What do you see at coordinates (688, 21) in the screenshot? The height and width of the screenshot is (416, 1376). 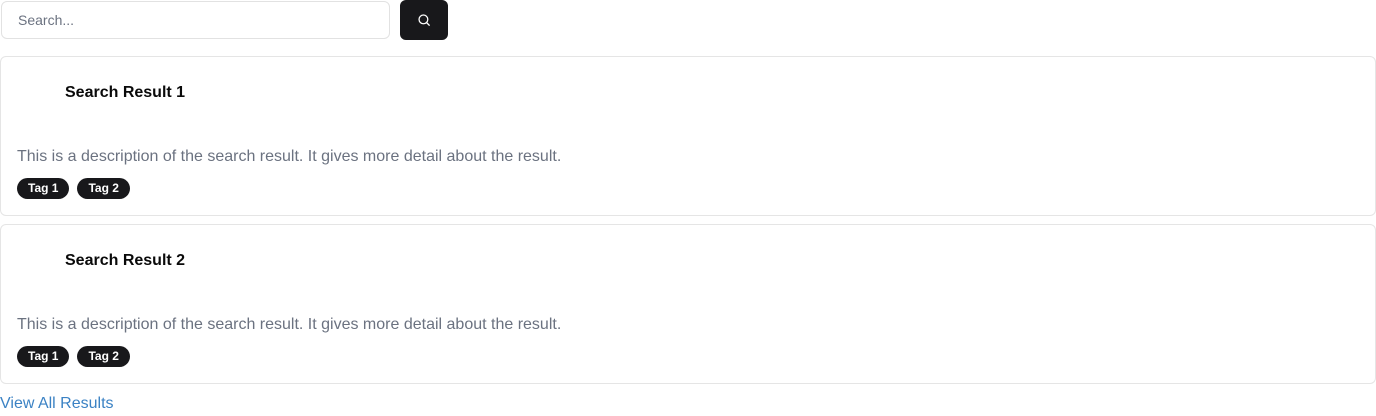 I see `search-bar` at bounding box center [688, 21].